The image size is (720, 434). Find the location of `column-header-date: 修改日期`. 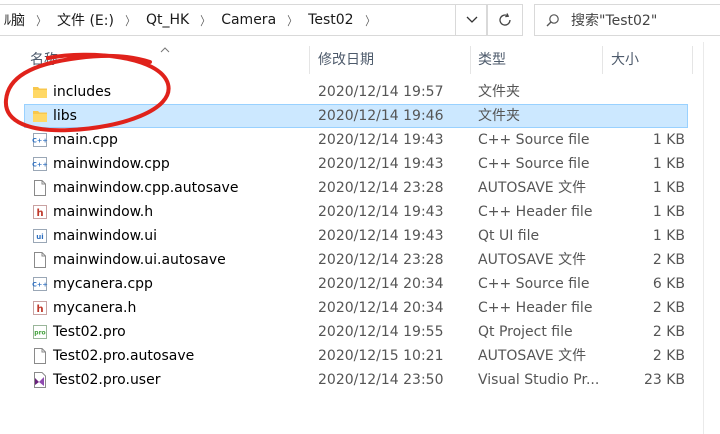

column-header-date: 修改日期 is located at coordinates (346, 60).